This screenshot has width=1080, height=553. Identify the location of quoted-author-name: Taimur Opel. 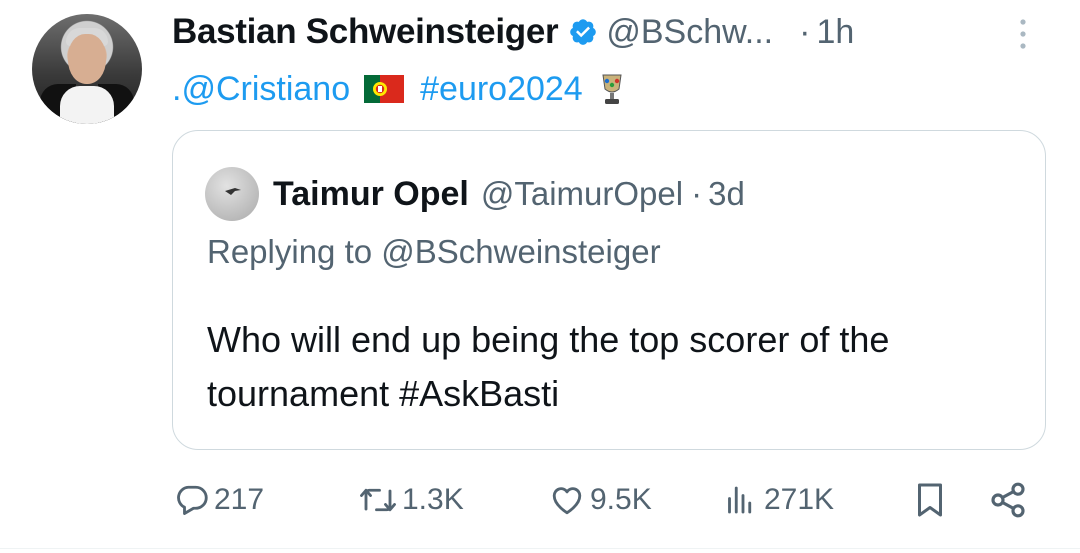
(371, 194).